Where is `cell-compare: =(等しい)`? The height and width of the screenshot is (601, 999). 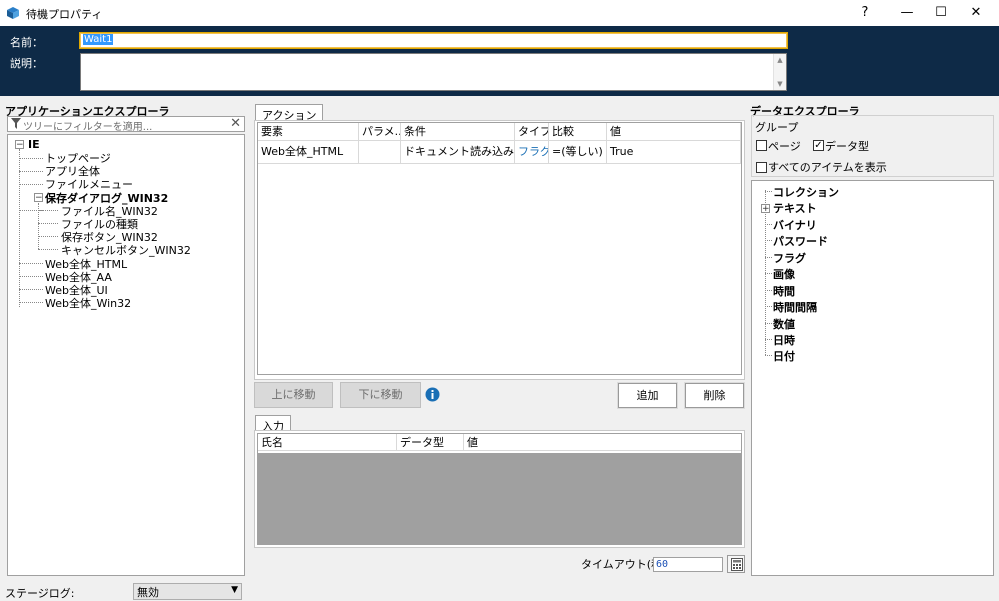
cell-compare: =(等しい) is located at coordinates (578, 152).